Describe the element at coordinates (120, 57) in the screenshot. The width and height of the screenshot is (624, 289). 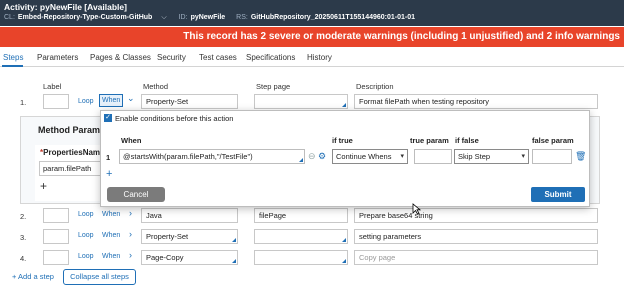
I see `tab-pages-classes: Pages & Classes` at that location.